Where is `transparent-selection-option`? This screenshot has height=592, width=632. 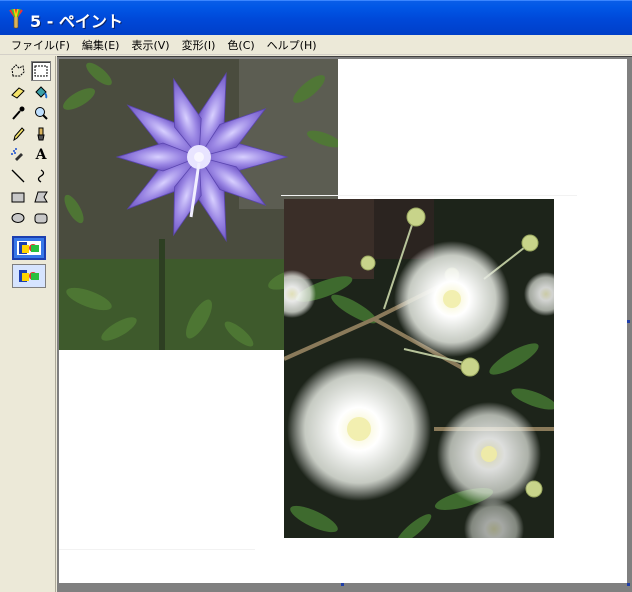 transparent-selection-option is located at coordinates (29, 276).